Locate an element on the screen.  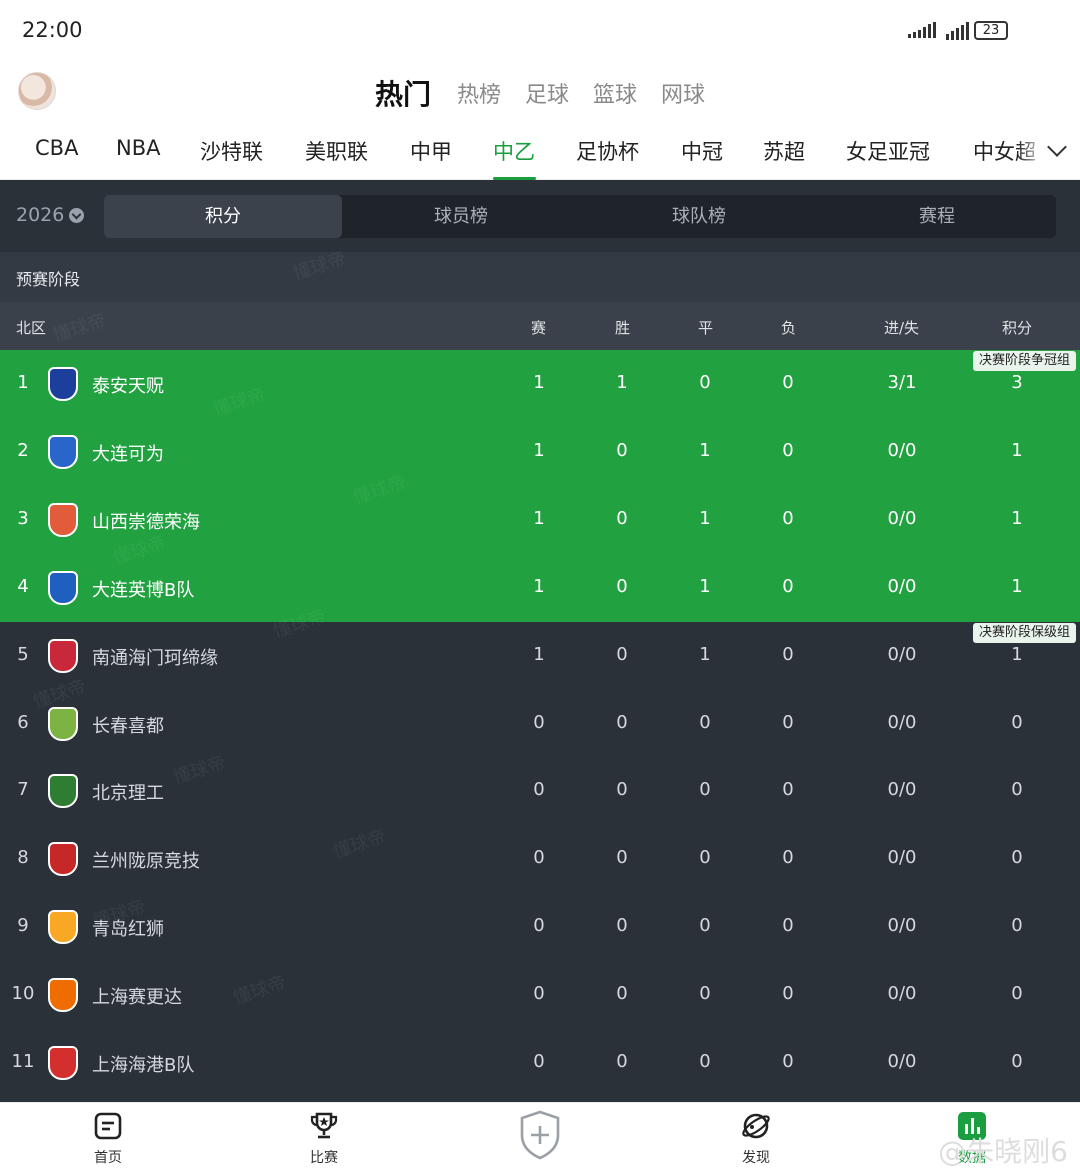
top-header: 热门 热榜 足球 篮球 网球 is located at coordinates (540, 93).